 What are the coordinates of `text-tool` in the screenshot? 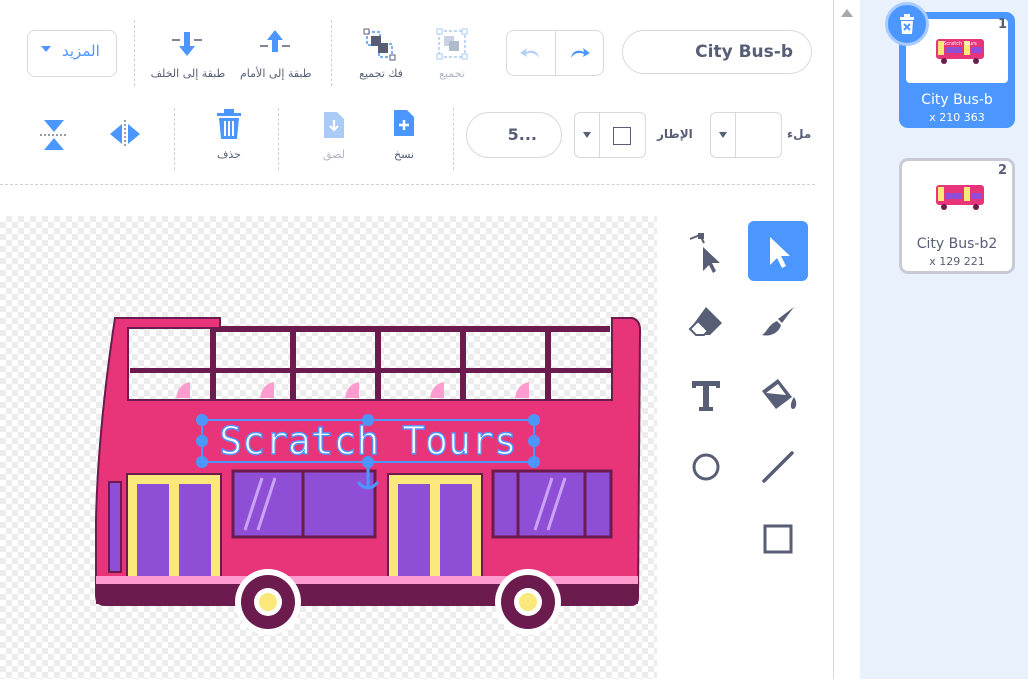 It's located at (706, 395).